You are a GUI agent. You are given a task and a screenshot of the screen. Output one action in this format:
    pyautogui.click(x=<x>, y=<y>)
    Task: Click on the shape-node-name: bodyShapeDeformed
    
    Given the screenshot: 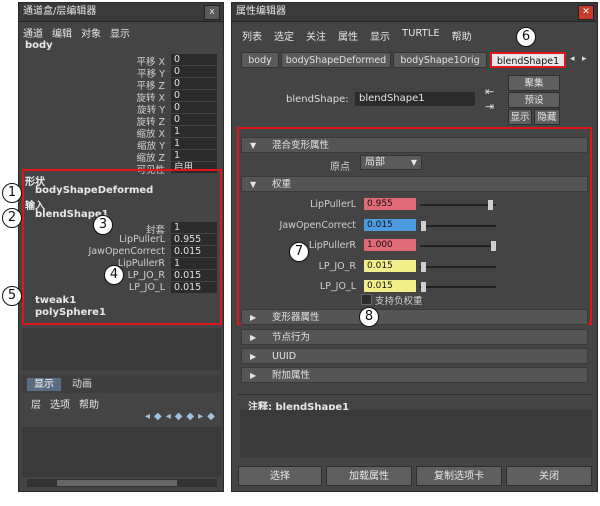 What is the action you would take?
    pyautogui.click(x=94, y=190)
    